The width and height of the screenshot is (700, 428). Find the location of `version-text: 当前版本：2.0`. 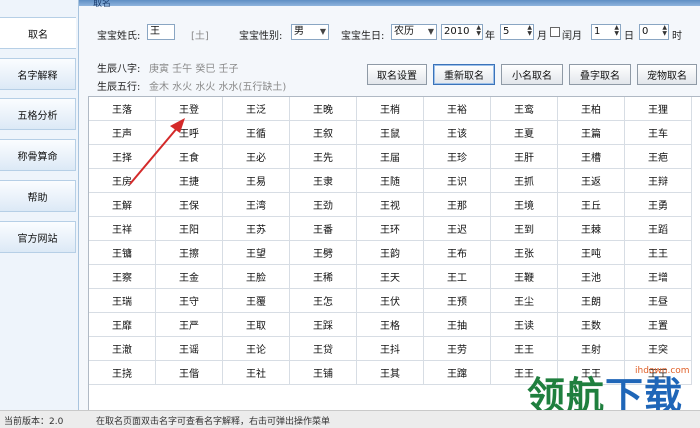

version-text: 当前版本：2.0 is located at coordinates (34, 422).